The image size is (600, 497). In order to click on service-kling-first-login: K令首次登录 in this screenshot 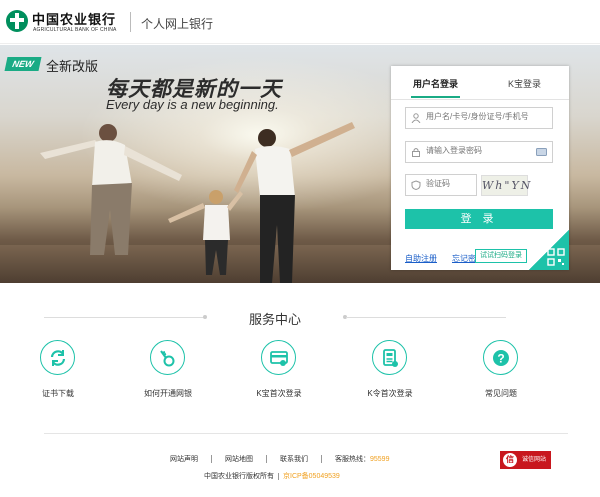, I will do `click(390, 370)`.